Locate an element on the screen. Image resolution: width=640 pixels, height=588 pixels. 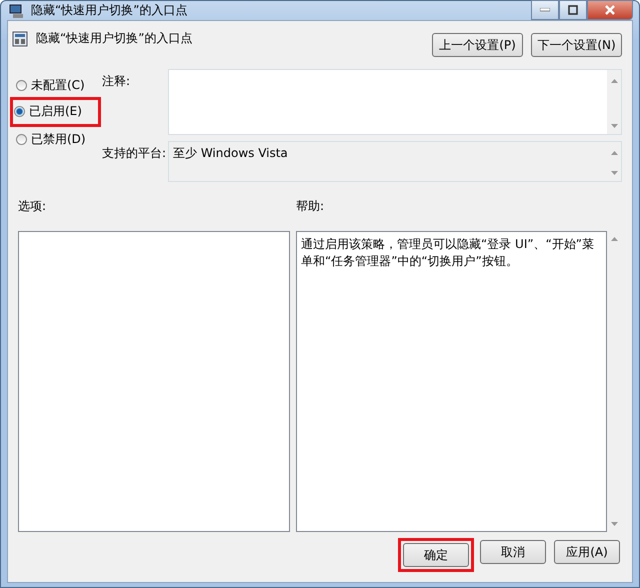
close-button is located at coordinates (610, 10).